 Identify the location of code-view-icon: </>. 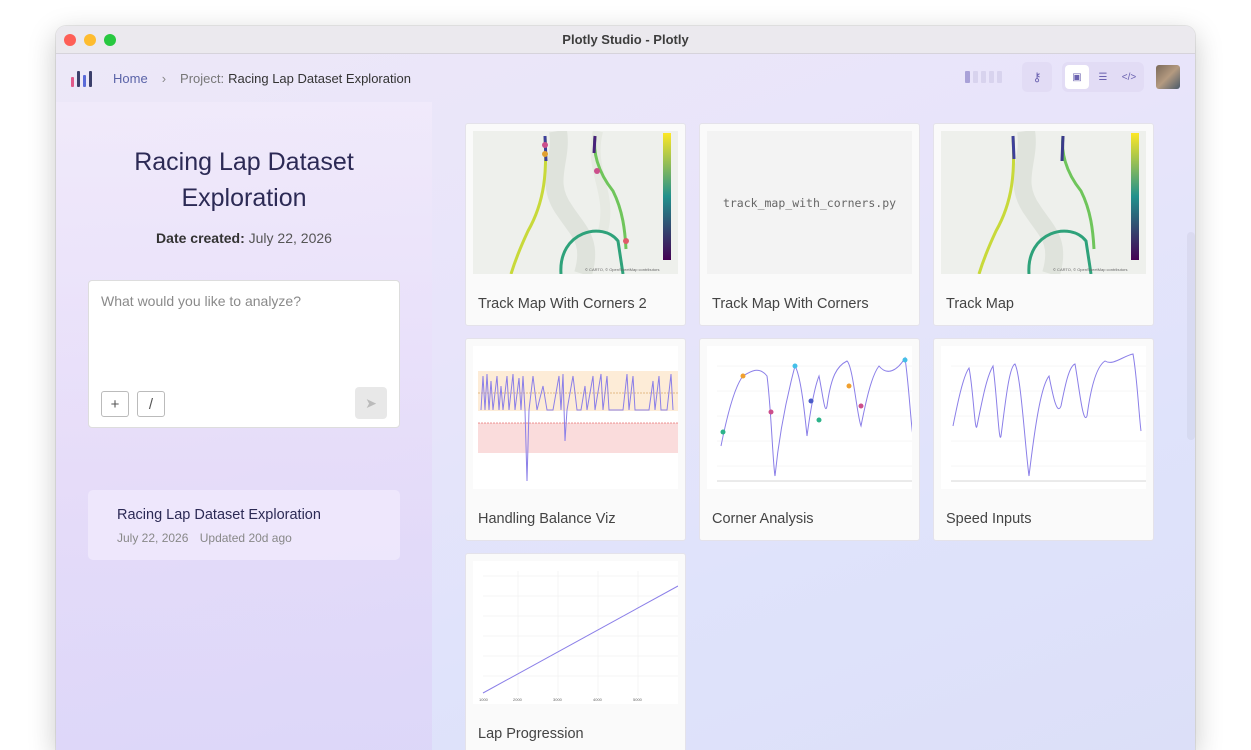
(1129, 77).